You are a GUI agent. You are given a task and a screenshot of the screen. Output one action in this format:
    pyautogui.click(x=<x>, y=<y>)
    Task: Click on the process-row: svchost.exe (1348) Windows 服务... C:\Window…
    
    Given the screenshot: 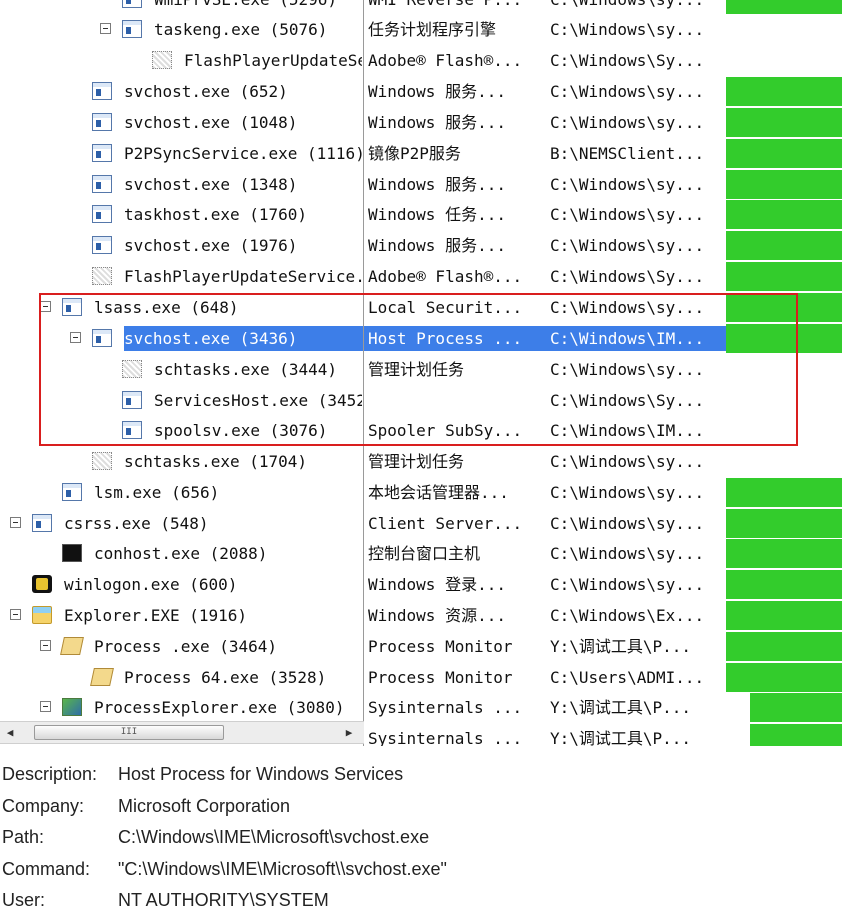 What is the action you would take?
    pyautogui.click(x=421, y=184)
    